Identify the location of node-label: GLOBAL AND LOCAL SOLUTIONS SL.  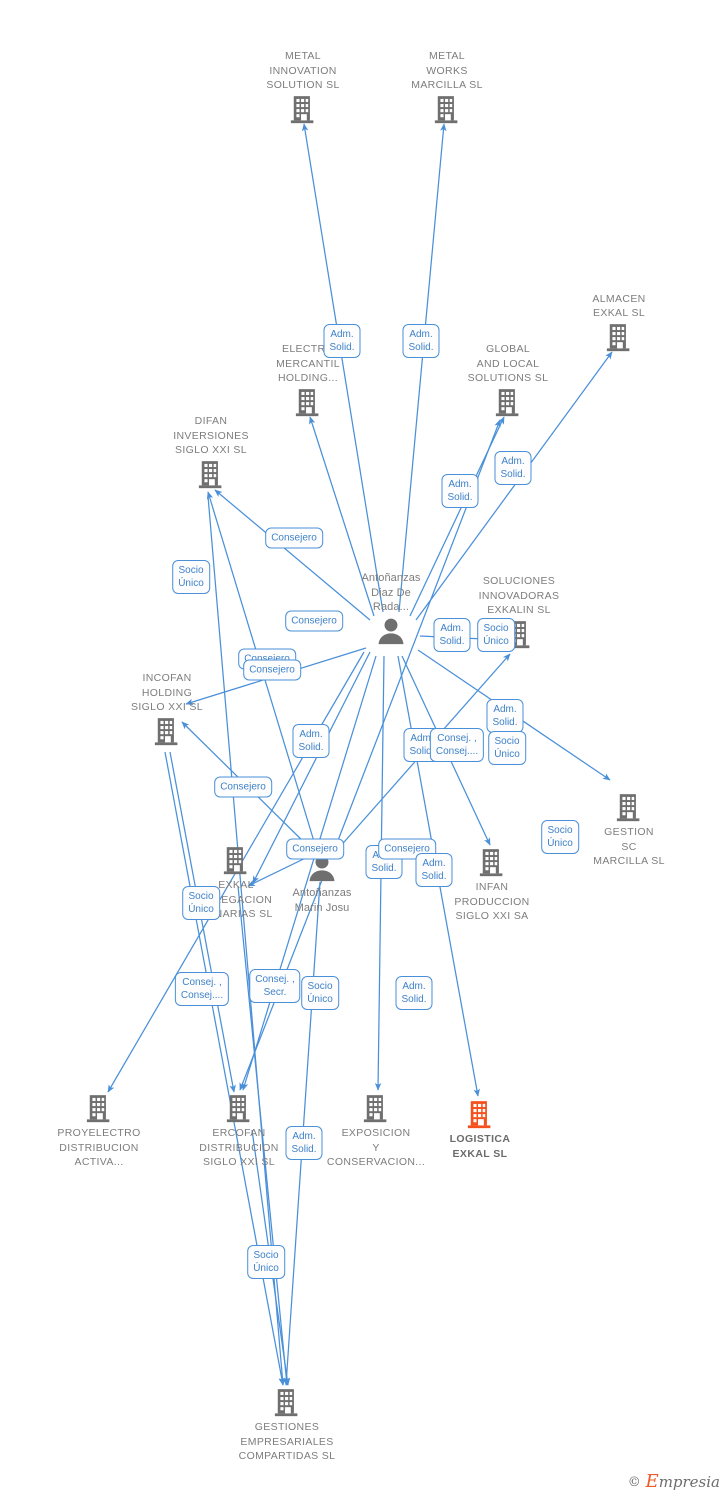
(508, 364).